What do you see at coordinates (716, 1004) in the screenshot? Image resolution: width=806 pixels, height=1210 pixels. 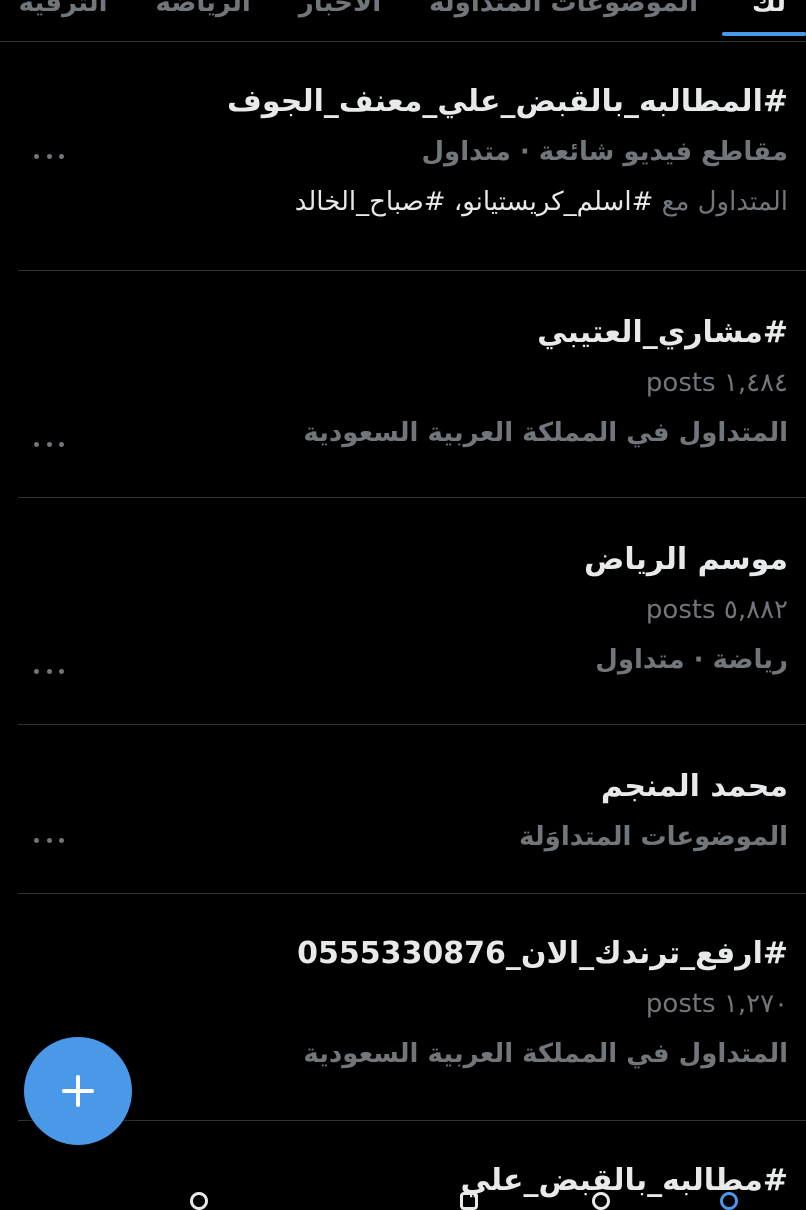 I see `trend-posts-count: ١,٢٧٠ posts` at bounding box center [716, 1004].